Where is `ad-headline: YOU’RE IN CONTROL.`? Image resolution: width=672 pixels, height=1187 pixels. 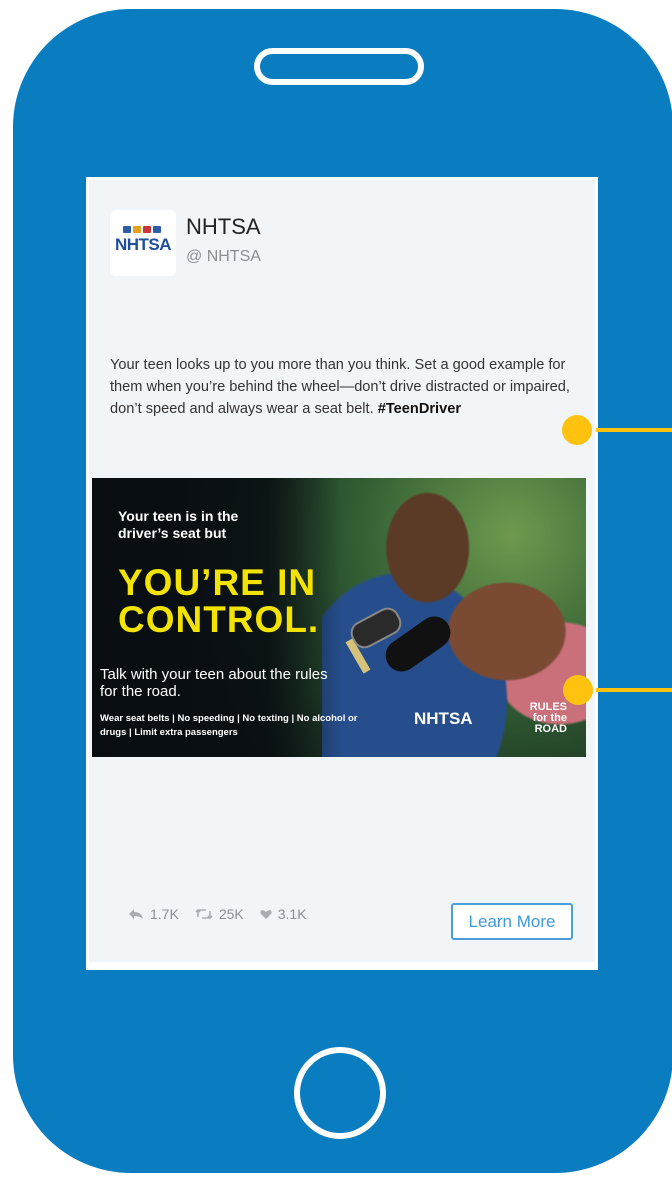
ad-headline: YOU’RE IN CONTROL. is located at coordinates (219, 601).